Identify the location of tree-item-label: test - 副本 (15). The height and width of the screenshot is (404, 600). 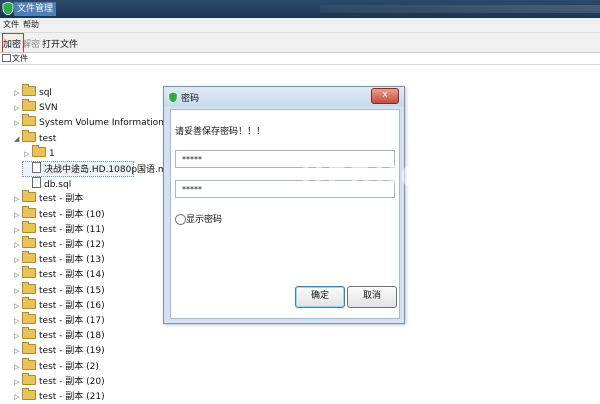
(72, 290).